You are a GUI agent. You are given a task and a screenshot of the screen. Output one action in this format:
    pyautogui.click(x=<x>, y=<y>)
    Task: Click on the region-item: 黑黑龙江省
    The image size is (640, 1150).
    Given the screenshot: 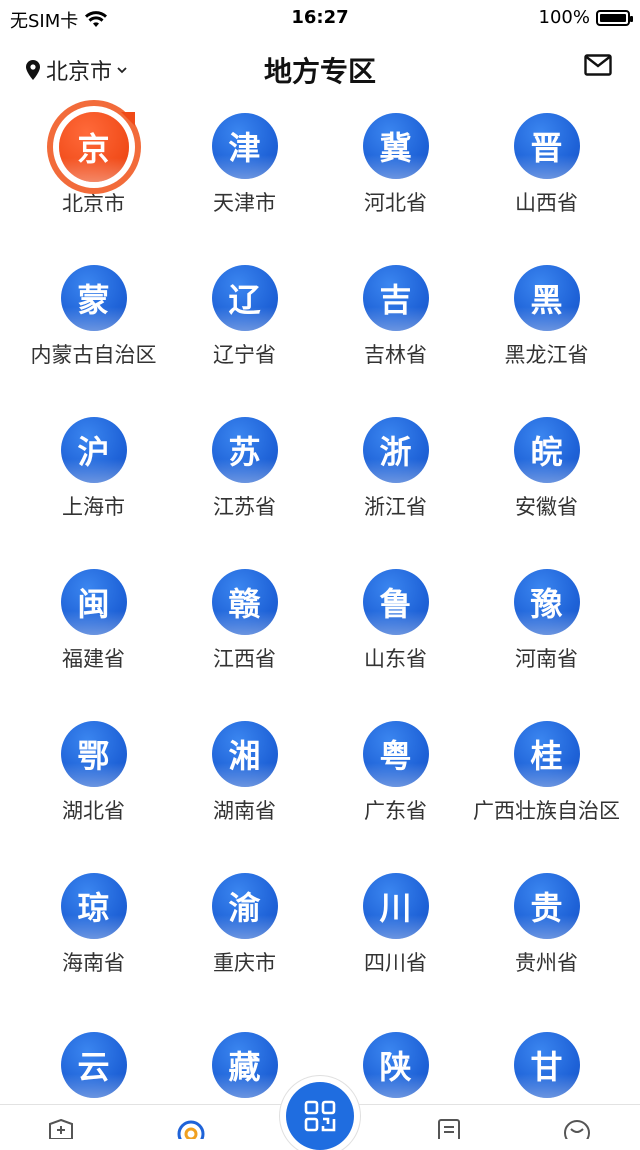 What is the action you would take?
    pyautogui.click(x=546, y=314)
    